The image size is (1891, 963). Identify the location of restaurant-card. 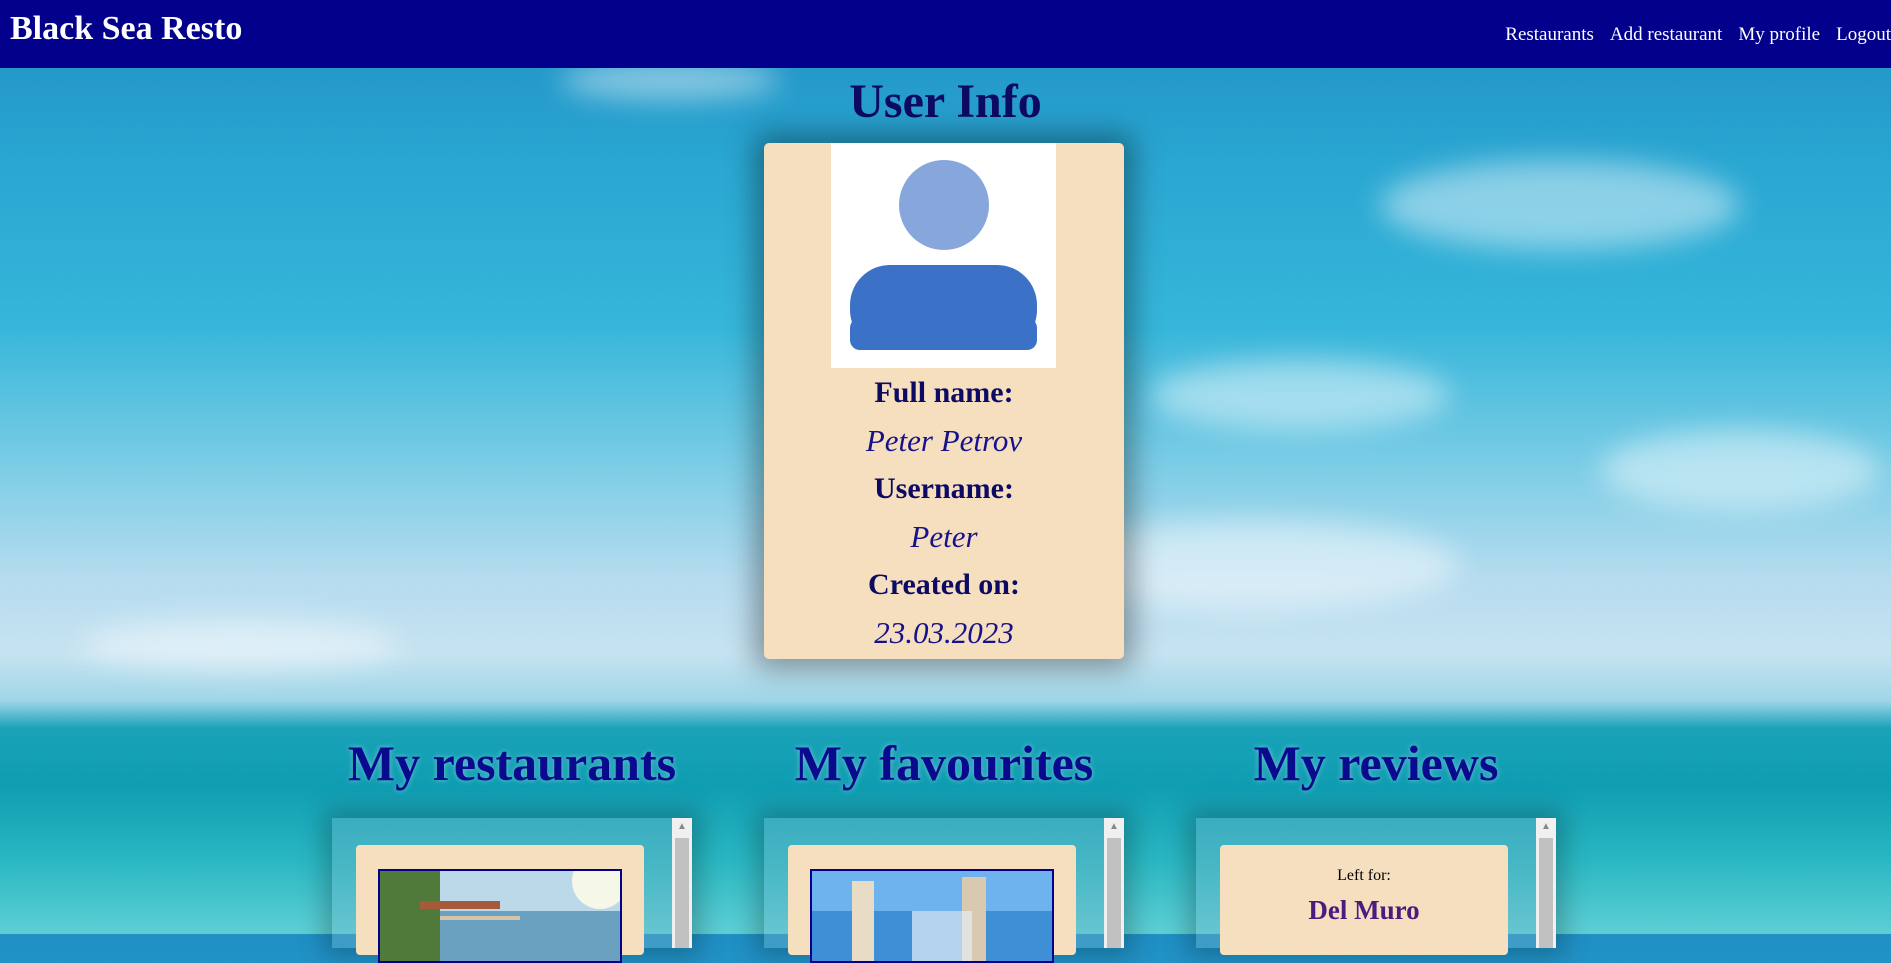
(500, 904).